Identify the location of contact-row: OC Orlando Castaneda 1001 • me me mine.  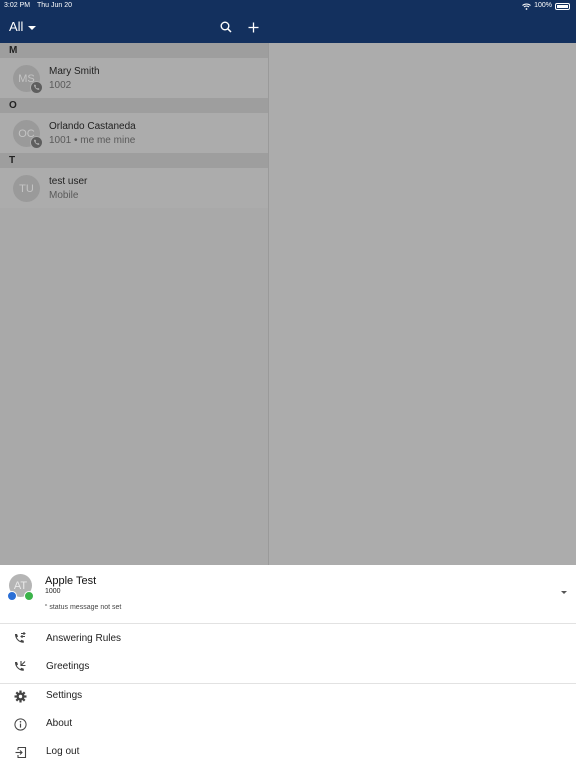
(134, 133).